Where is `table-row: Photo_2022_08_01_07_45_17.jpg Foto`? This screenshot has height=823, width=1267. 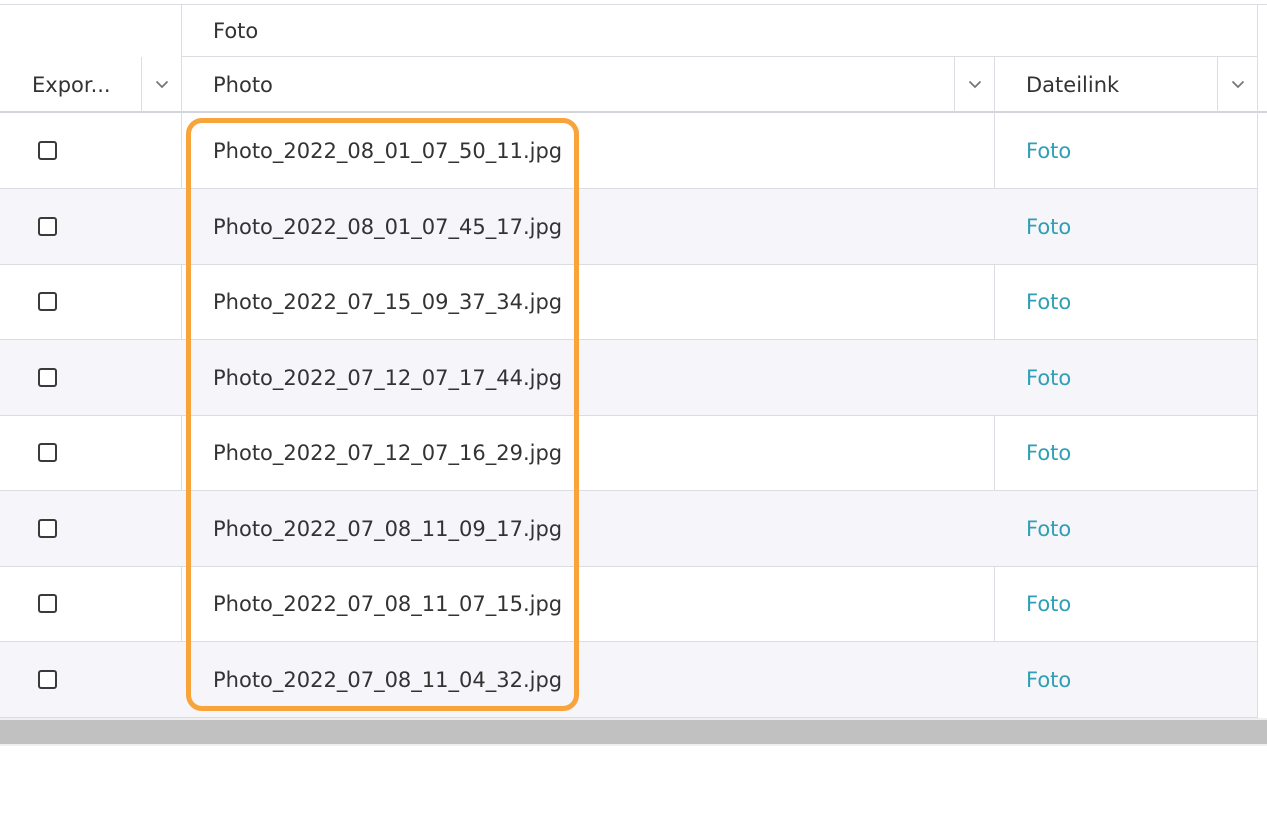 table-row: Photo_2022_08_01_07_45_17.jpg Foto is located at coordinates (628, 227).